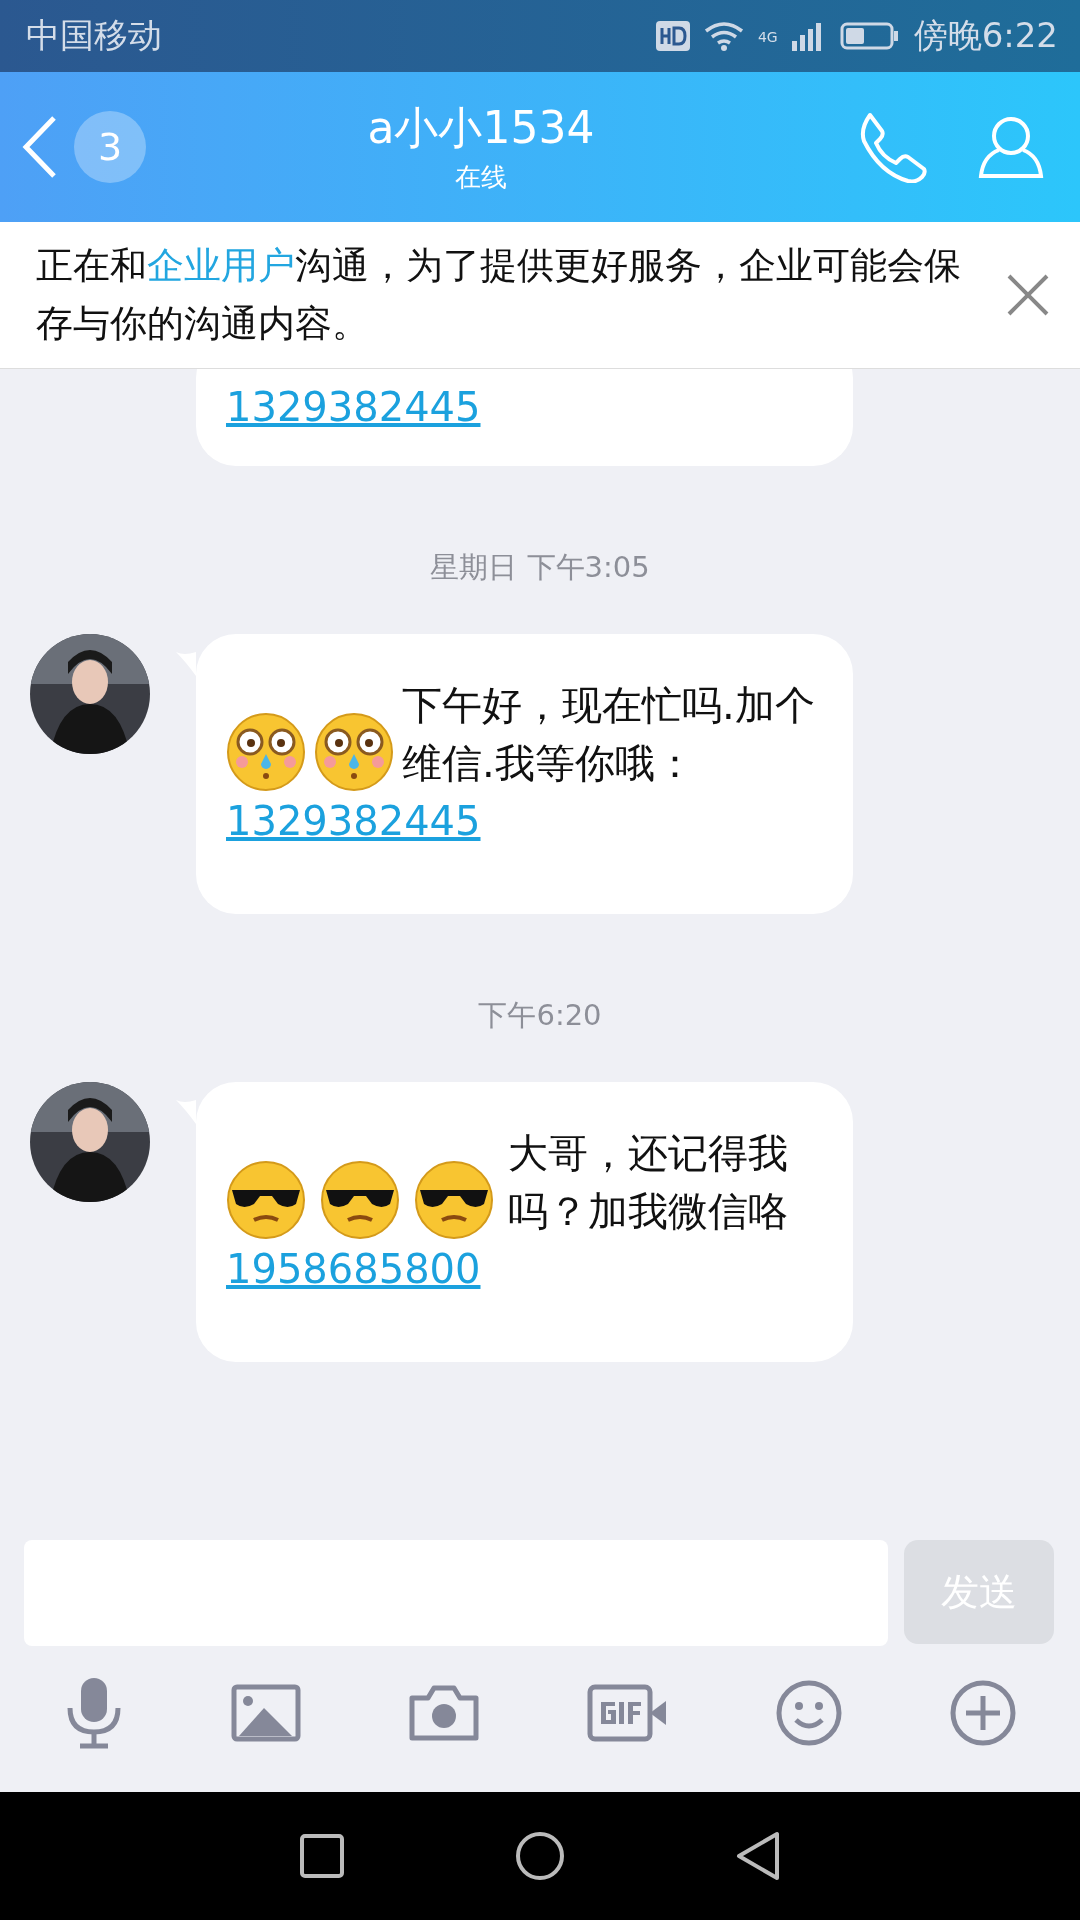 Image resolution: width=1080 pixels, height=1920 pixels. I want to click on contact-name: a小小1534, so click(481, 128).